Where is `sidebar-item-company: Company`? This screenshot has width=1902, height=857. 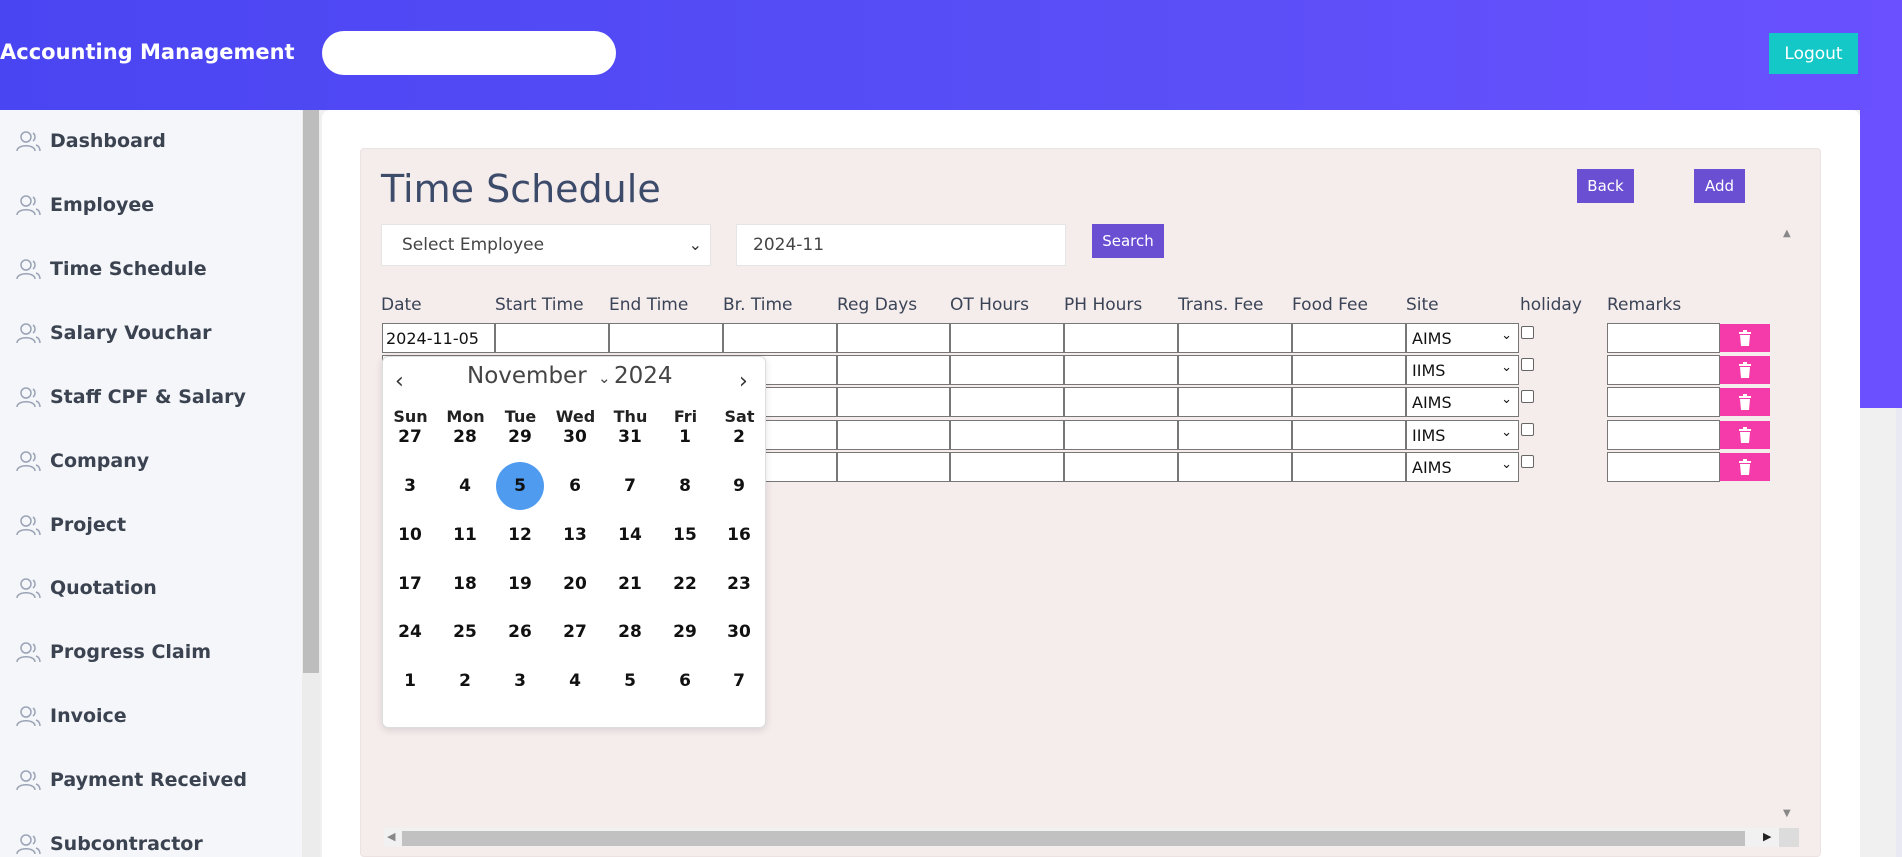 sidebar-item-company: Company is located at coordinates (81, 461).